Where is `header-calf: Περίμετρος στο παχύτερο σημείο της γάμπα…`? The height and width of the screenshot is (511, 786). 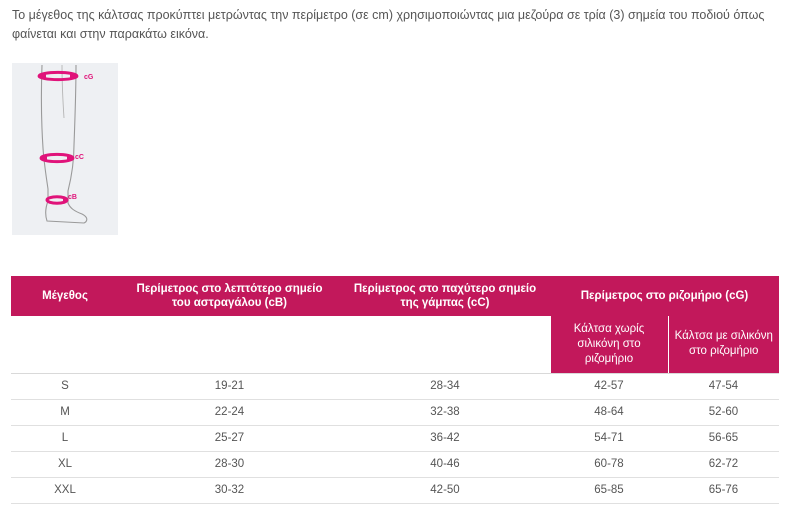
header-calf: Περίμετρος στο παχύτερο σημείο της γάμπα… is located at coordinates (445, 296).